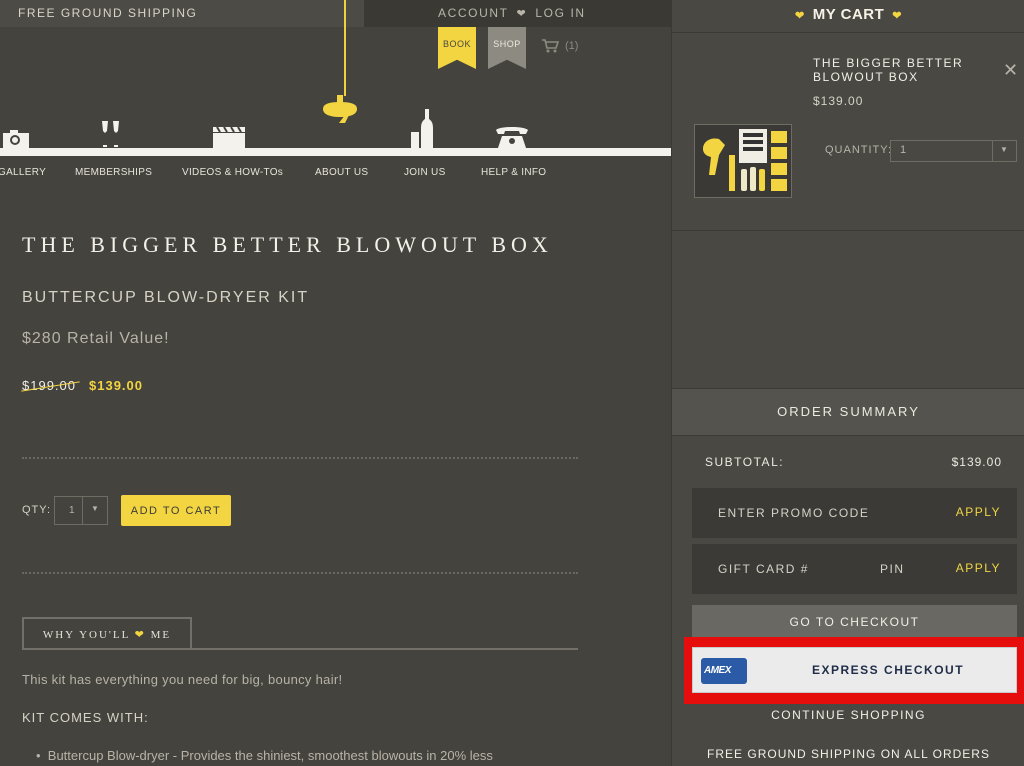  What do you see at coordinates (717, 670) in the screenshot?
I see `amex-logo-text: AMEX` at bounding box center [717, 670].